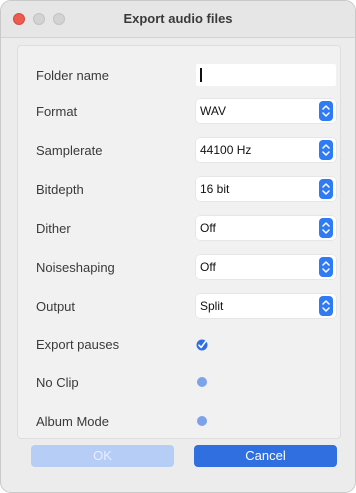 The image size is (356, 493). I want to click on folder-name-row: Folder name, so click(179, 75).